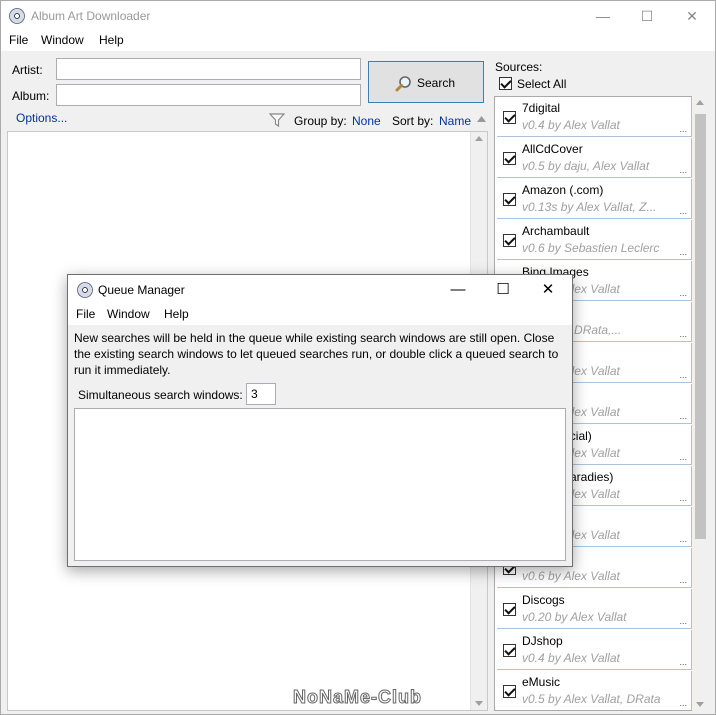 The image size is (716, 715). What do you see at coordinates (85, 314) in the screenshot?
I see `dialog-menu-file: File` at bounding box center [85, 314].